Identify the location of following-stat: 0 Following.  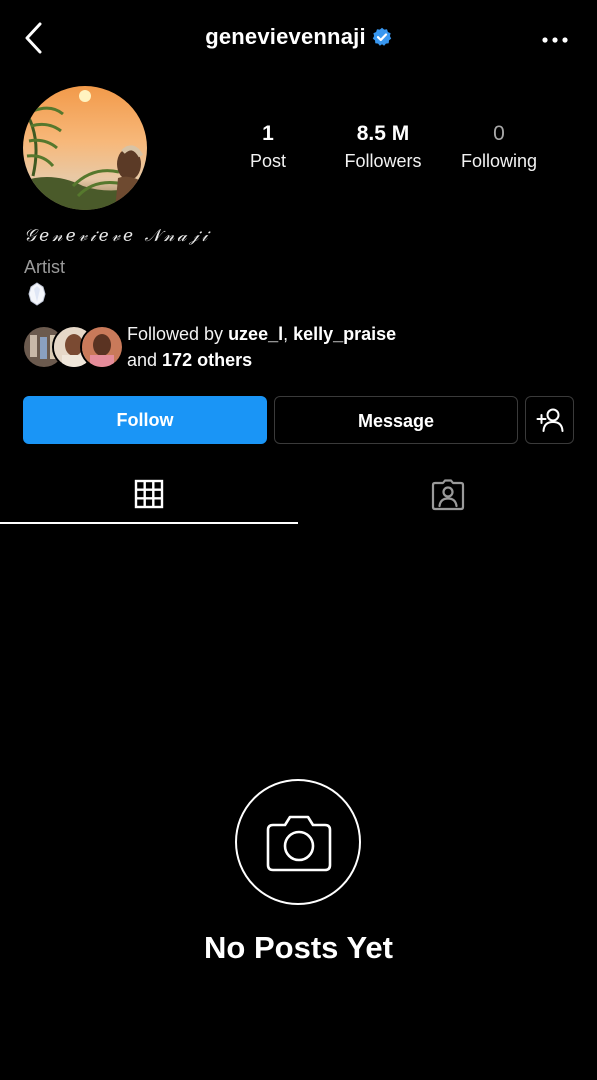
(499, 147).